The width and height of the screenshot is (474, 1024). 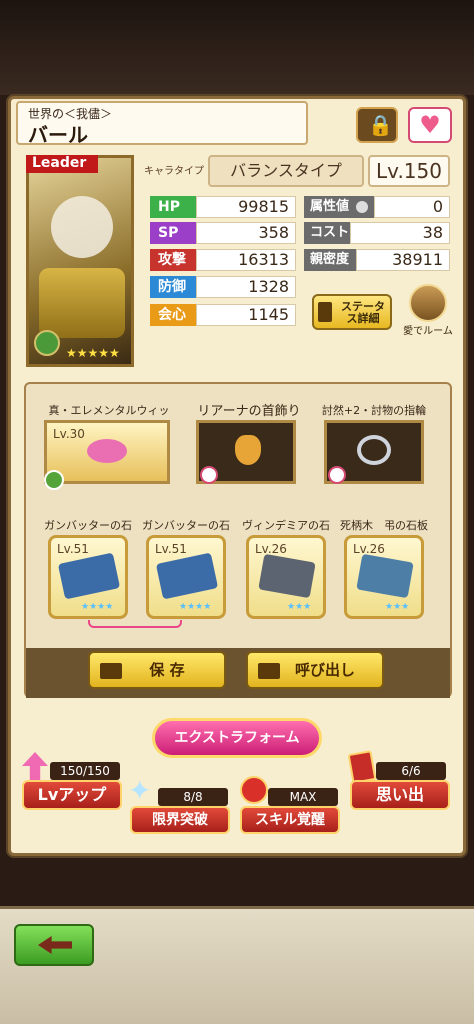 I want to click on stat-value-hp: 99815, so click(x=246, y=207).